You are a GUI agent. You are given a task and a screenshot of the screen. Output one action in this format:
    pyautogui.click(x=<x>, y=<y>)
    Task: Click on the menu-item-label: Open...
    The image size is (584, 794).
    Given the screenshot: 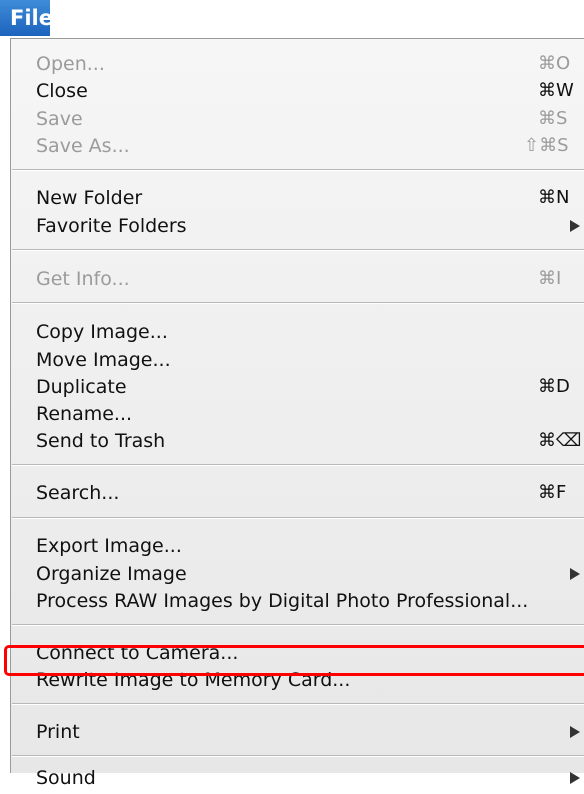 What is the action you would take?
    pyautogui.click(x=70, y=63)
    